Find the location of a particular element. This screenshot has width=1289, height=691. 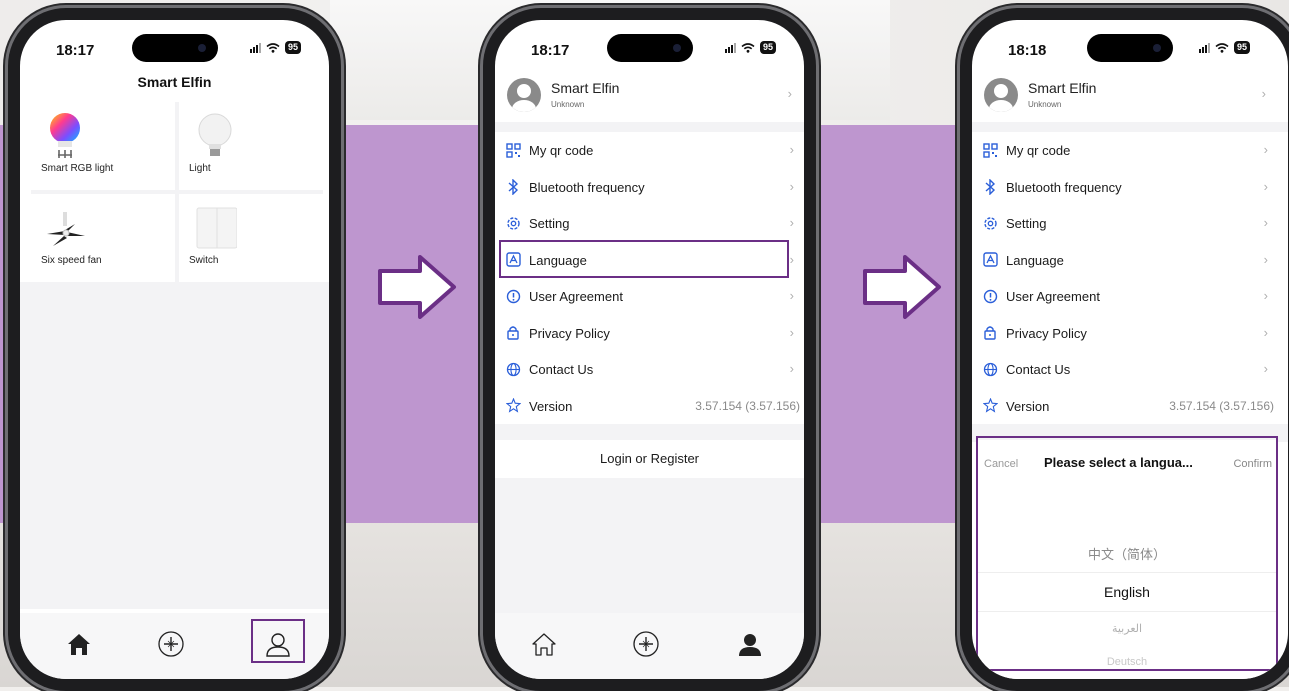

tab-bar is located at coordinates (174, 646).